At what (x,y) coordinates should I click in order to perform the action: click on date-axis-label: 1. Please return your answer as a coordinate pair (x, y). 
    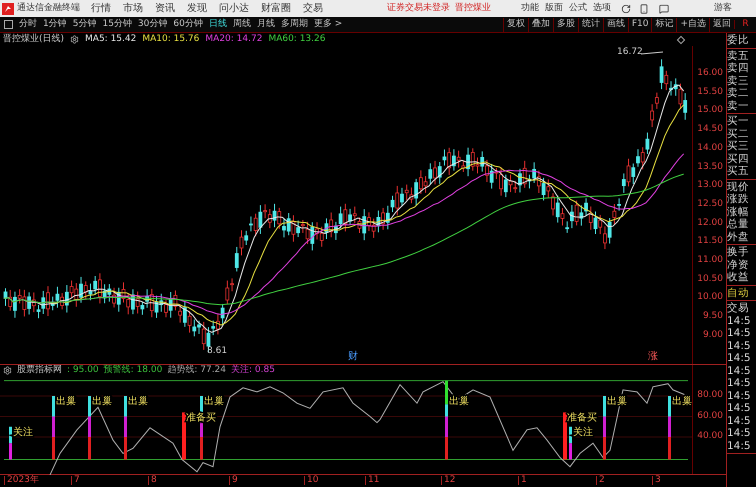
    Looking at the image, I should click on (522, 480).